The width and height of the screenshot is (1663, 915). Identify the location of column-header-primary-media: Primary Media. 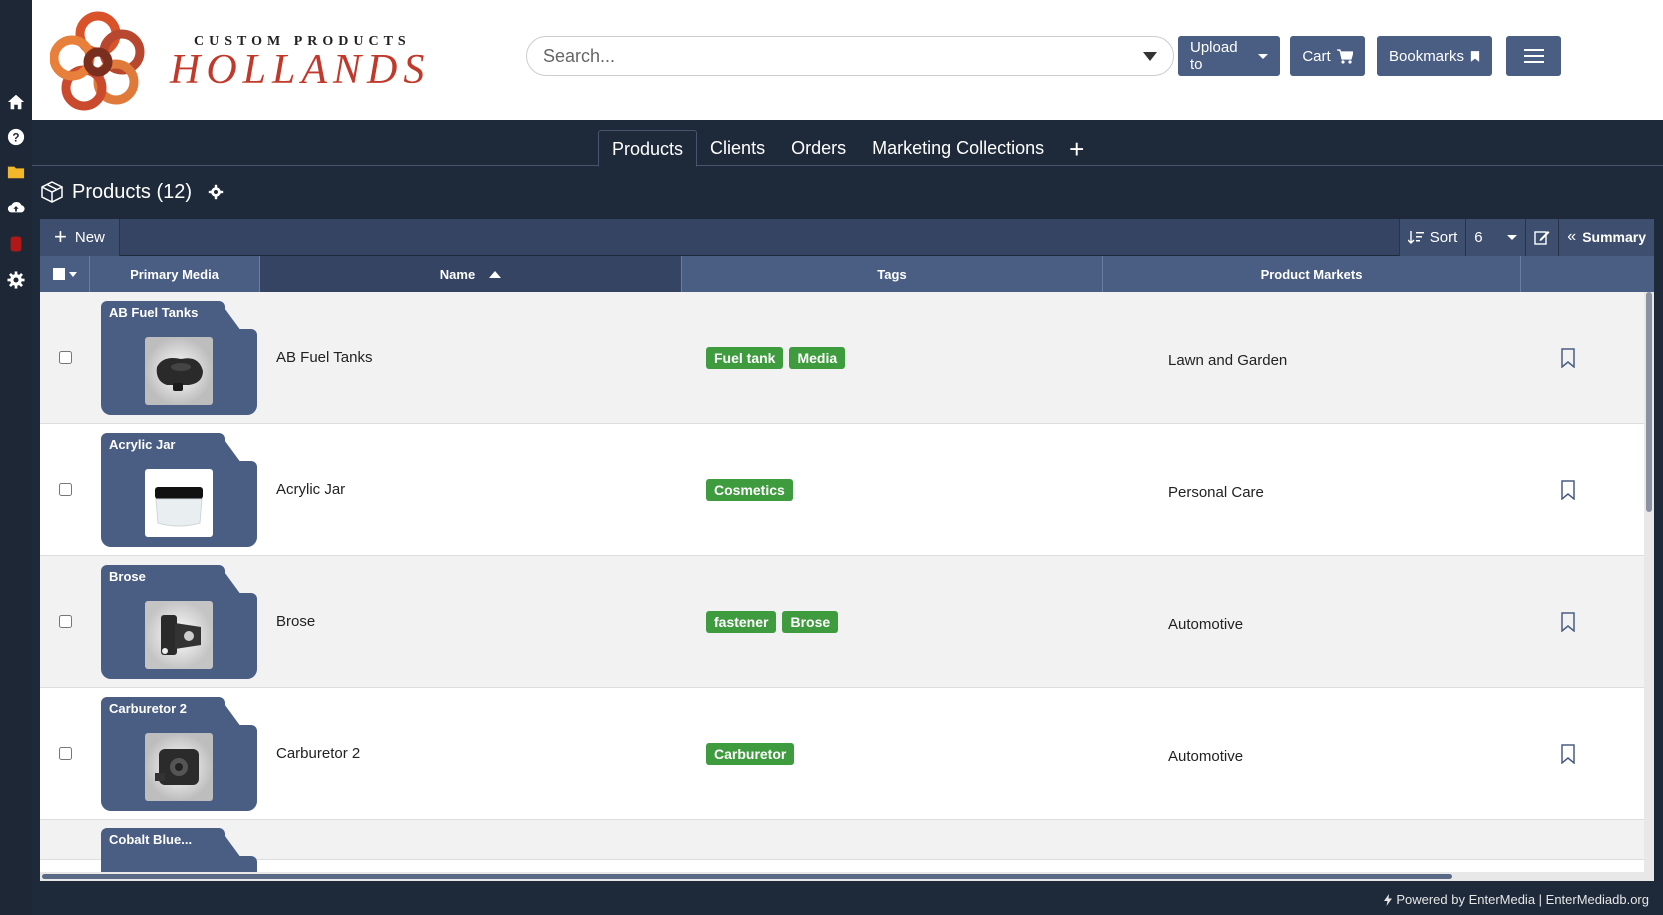
(175, 274).